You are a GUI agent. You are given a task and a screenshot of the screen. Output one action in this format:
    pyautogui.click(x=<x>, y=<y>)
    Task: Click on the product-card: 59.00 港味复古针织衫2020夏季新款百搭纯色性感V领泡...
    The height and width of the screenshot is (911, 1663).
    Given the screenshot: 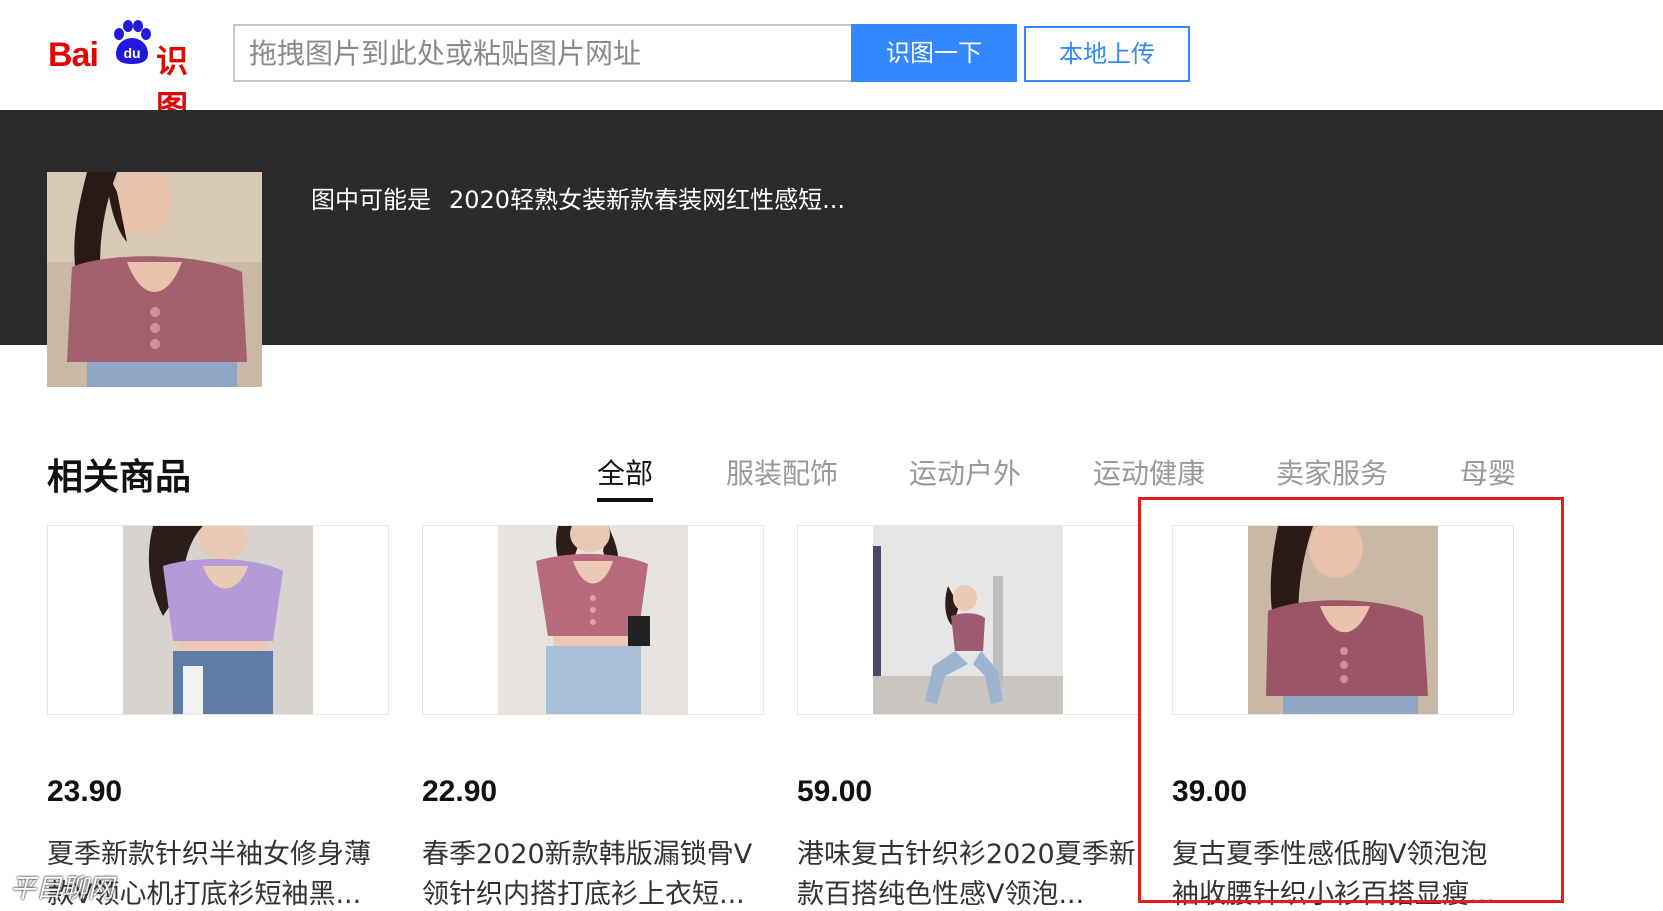 What is the action you would take?
    pyautogui.click(x=968, y=718)
    